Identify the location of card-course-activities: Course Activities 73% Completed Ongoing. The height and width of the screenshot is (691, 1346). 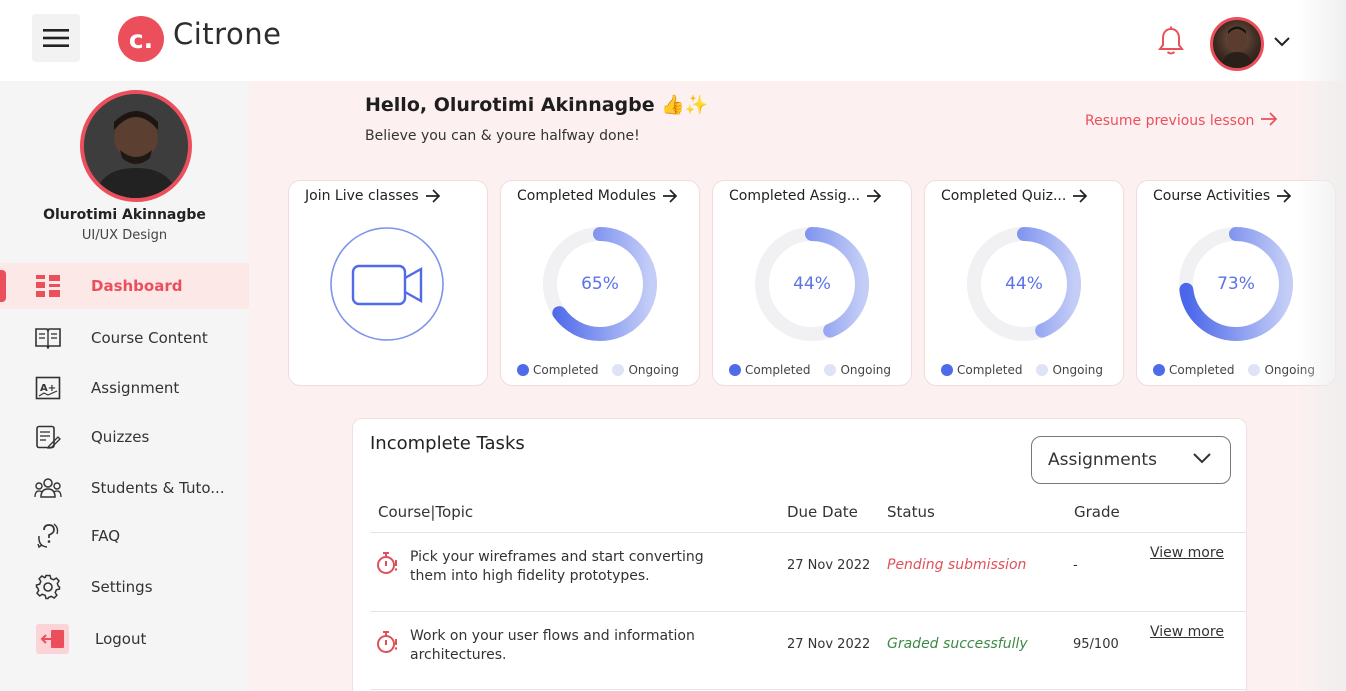
(1236, 283).